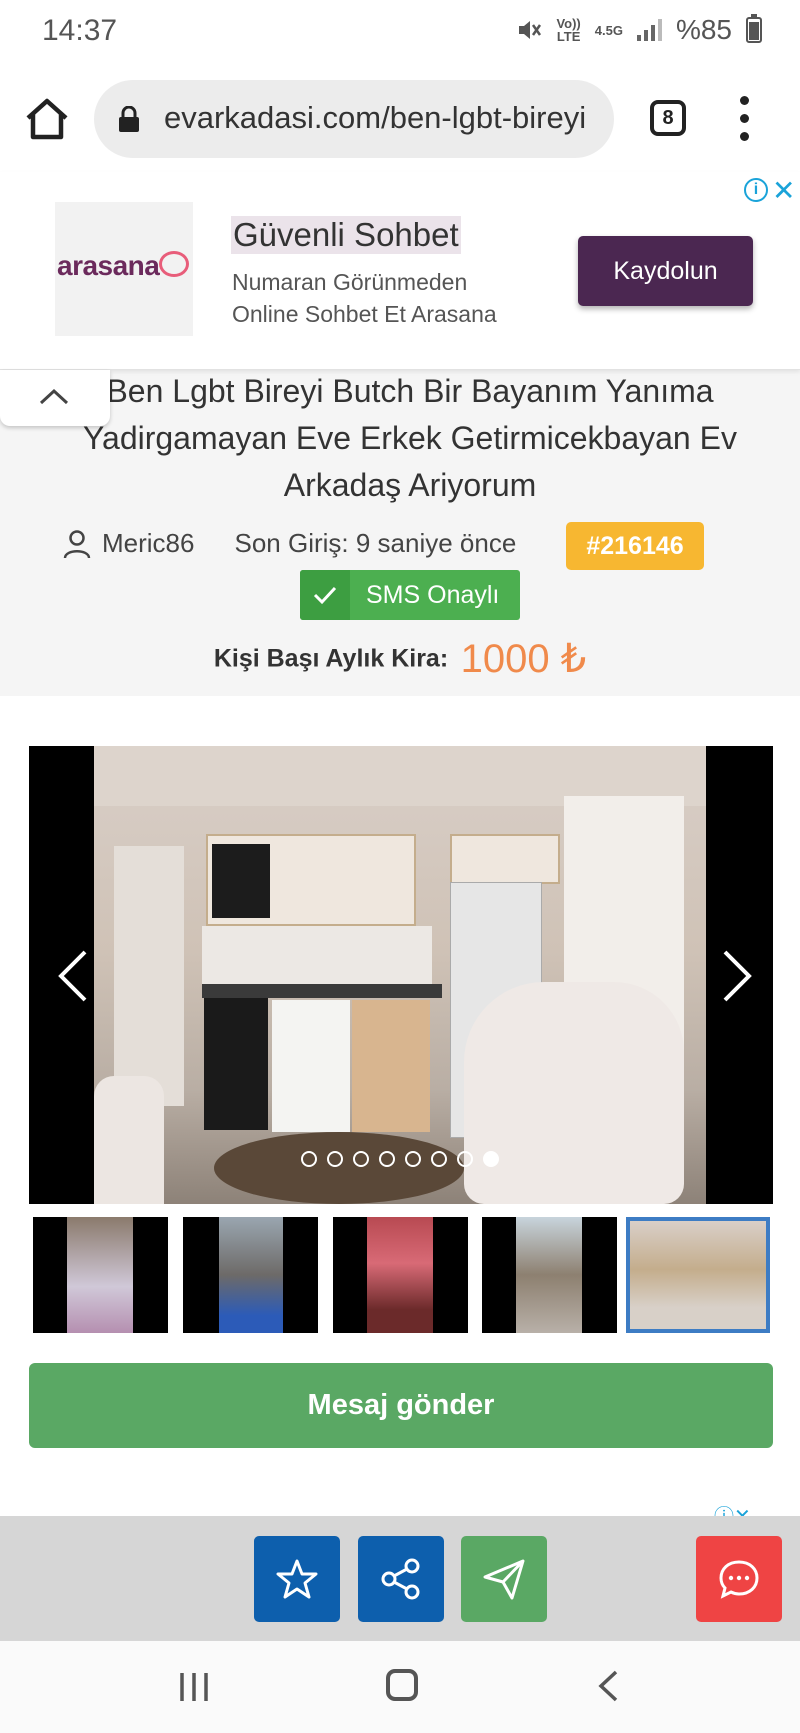 Image resolution: width=800 pixels, height=1733 pixels. I want to click on nav-home-icon, so click(402, 1685).